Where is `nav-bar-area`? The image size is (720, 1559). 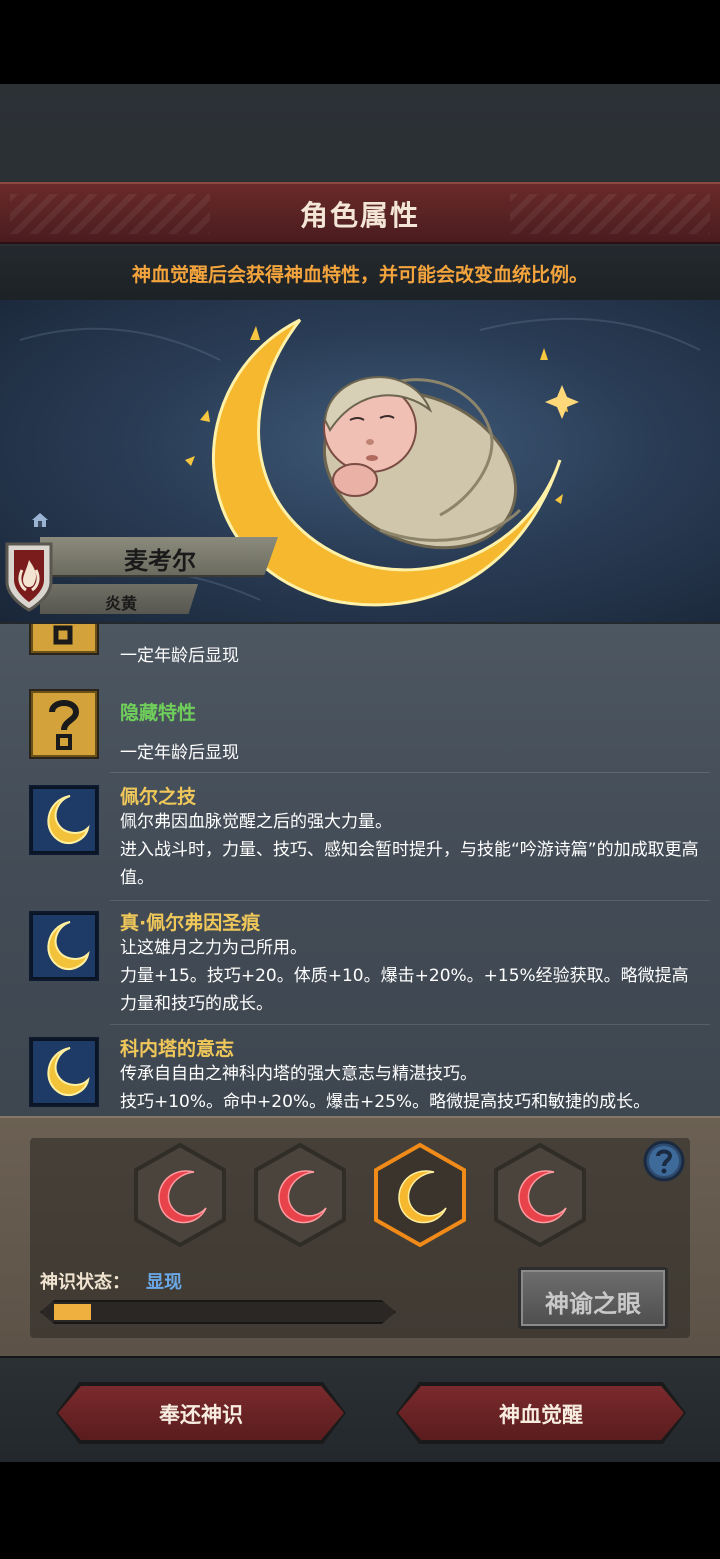
nav-bar-area is located at coordinates (360, 1510).